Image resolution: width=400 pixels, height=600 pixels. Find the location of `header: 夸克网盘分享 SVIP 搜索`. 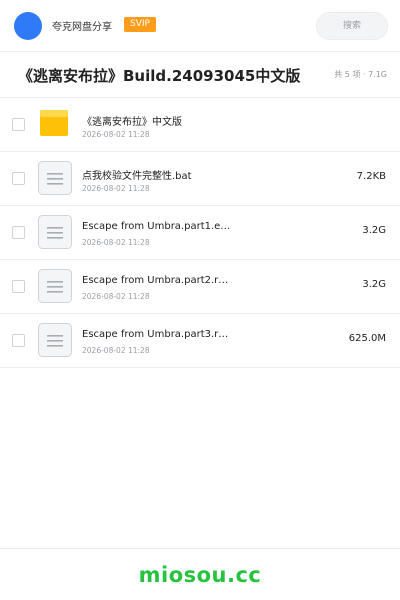

header: 夸克网盘分享 SVIP 搜索 is located at coordinates (200, 26).